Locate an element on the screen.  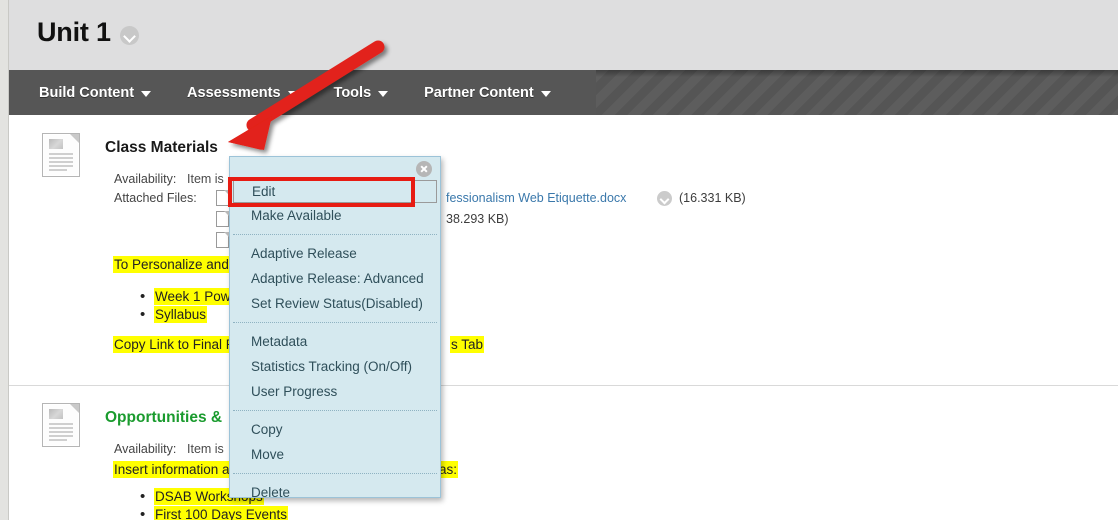
nav-item-tools: Tools is located at coordinates (361, 93).